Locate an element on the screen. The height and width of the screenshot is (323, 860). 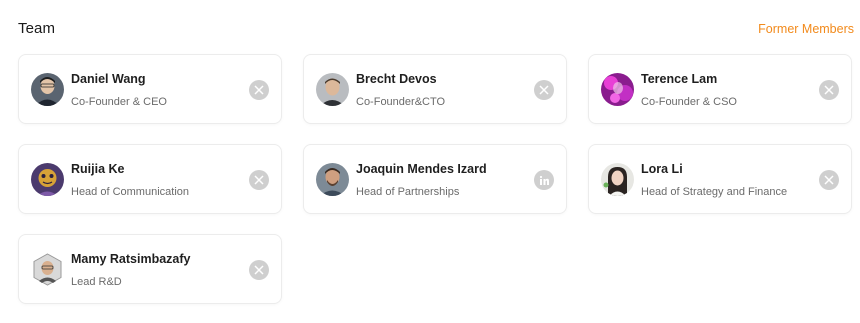
member-role: Head of Communication is located at coordinates (130, 192).